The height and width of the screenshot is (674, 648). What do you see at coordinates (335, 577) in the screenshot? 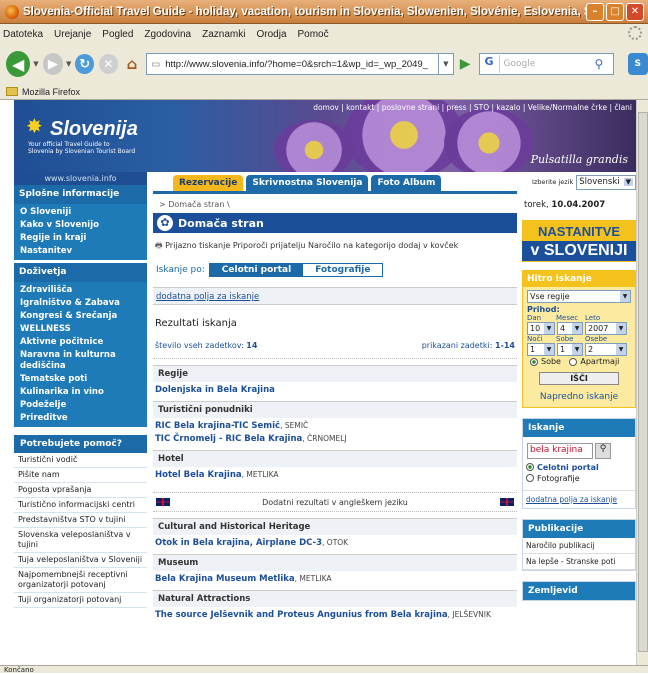
I see `result-link: Bela Krajina Museum Metlika, METLIKA` at bounding box center [335, 577].